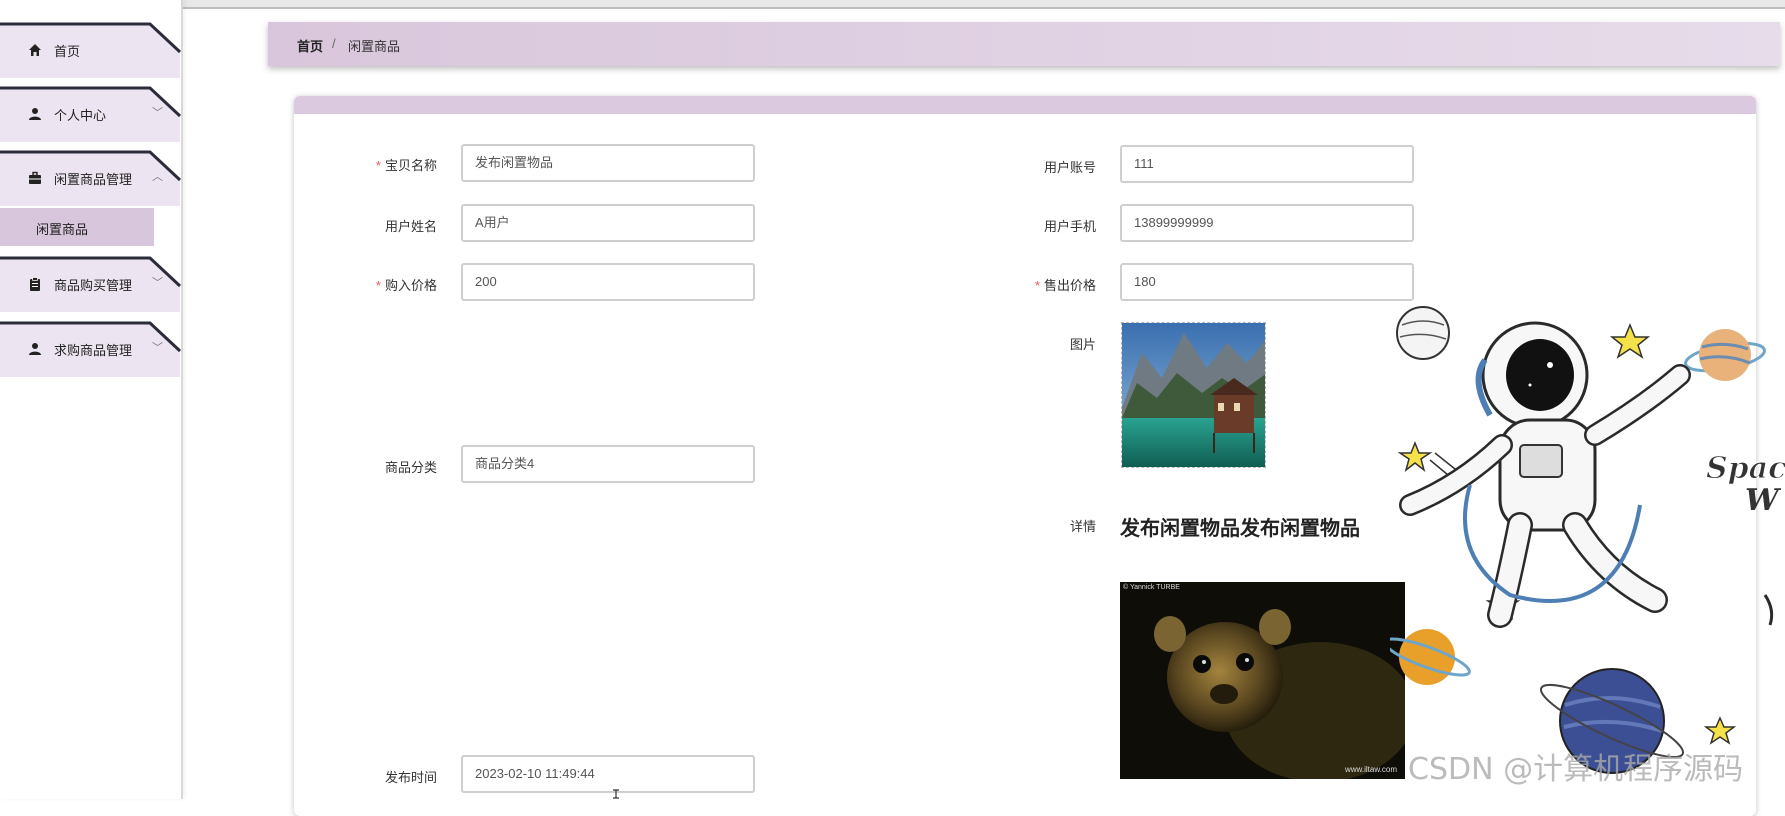  What do you see at coordinates (35, 178) in the screenshot?
I see `briefcase-icon` at bounding box center [35, 178].